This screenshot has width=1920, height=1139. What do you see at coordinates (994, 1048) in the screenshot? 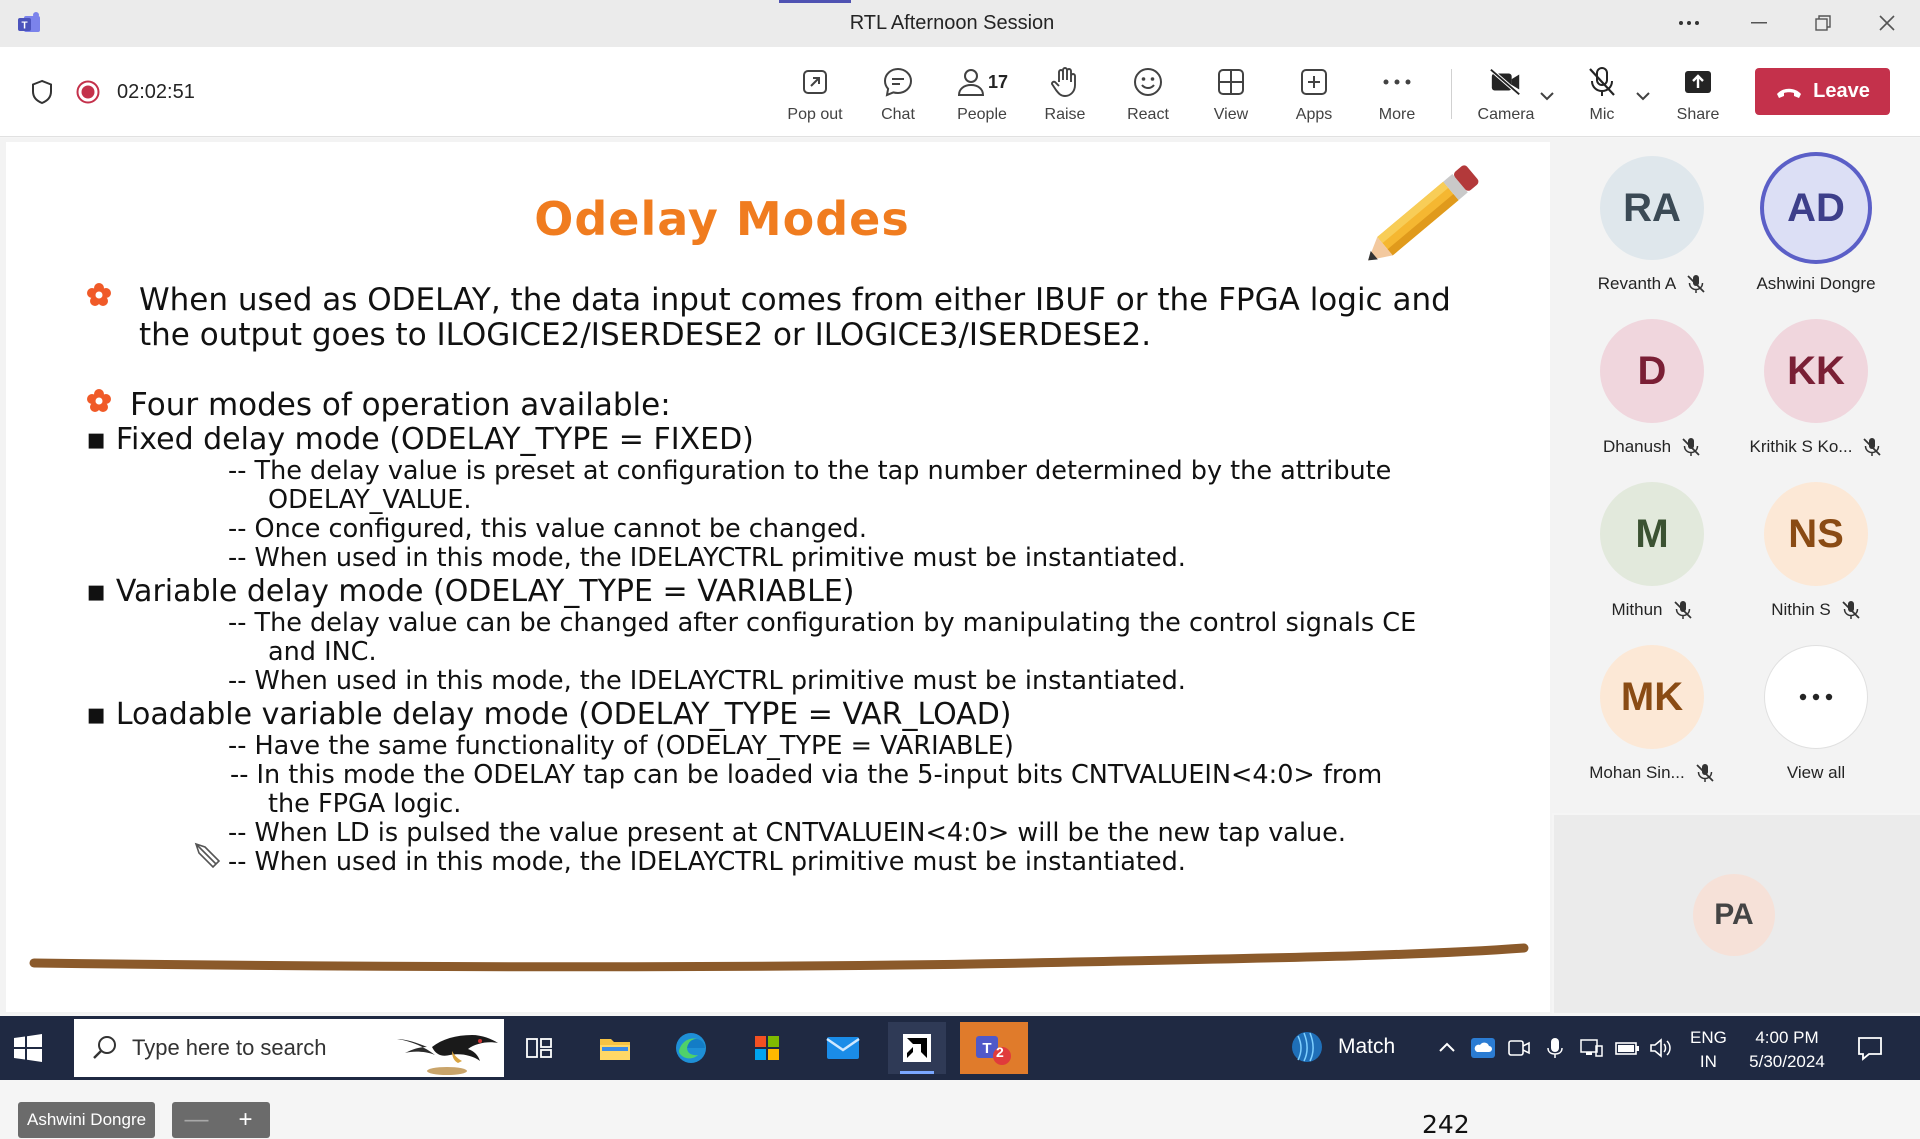
I see `teams-app: T 2` at bounding box center [994, 1048].